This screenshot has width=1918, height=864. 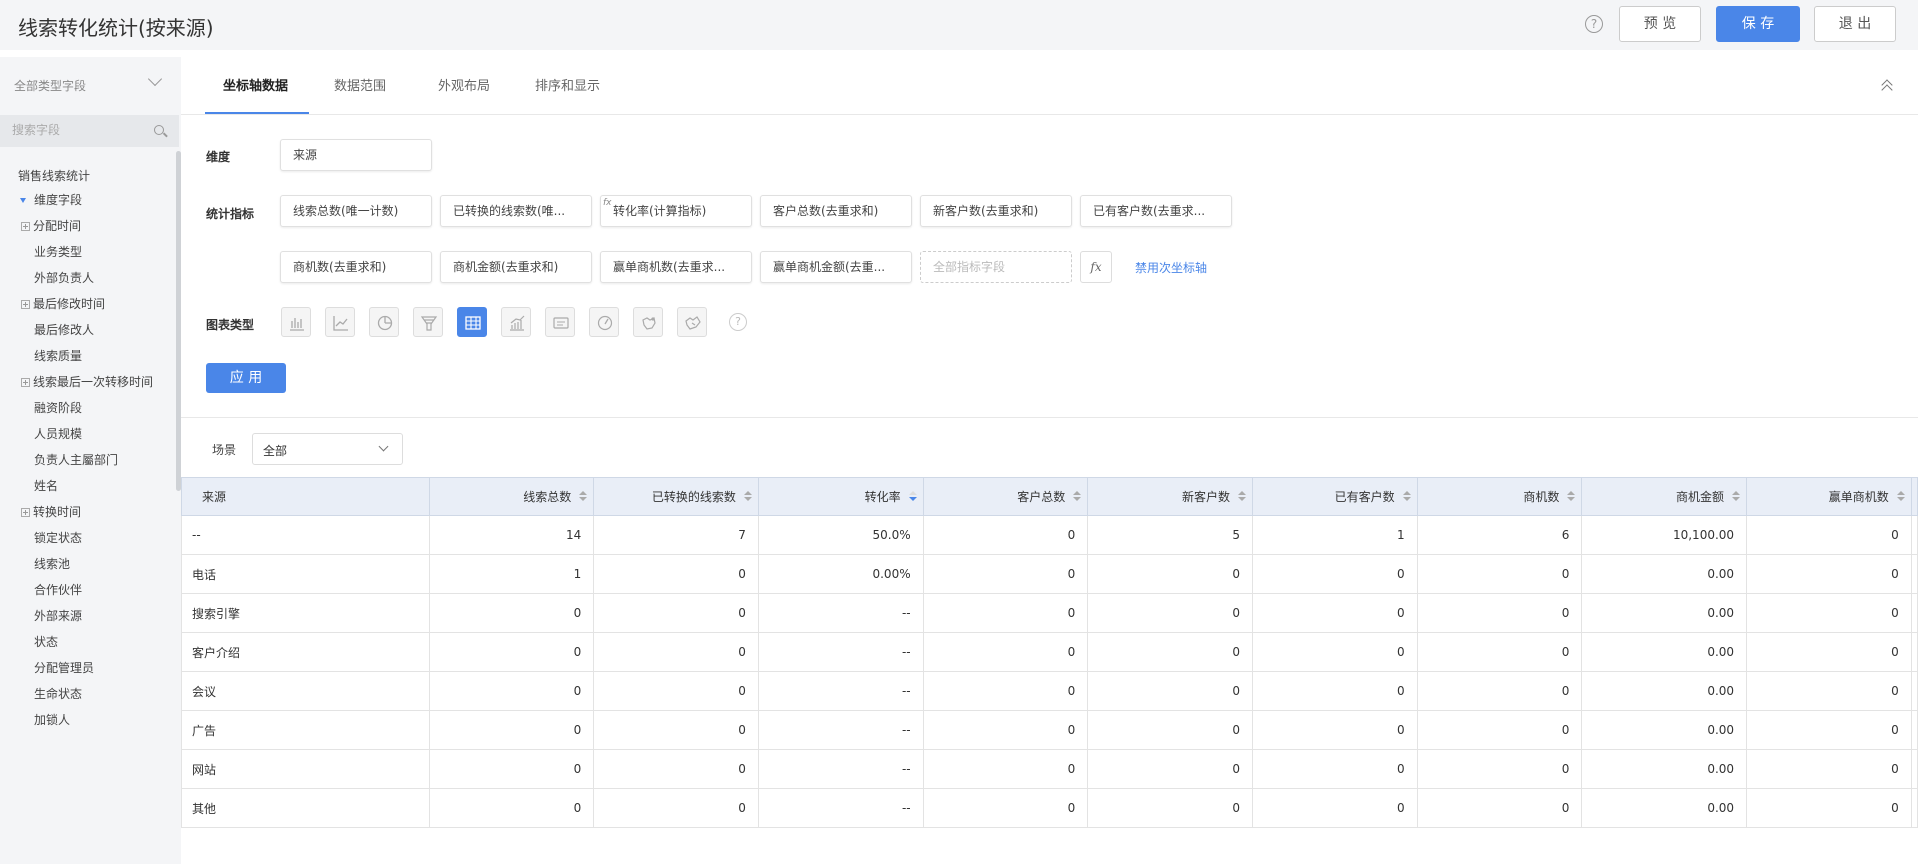 What do you see at coordinates (1664, 496) in the screenshot?
I see `column-header: 商机金额` at bounding box center [1664, 496].